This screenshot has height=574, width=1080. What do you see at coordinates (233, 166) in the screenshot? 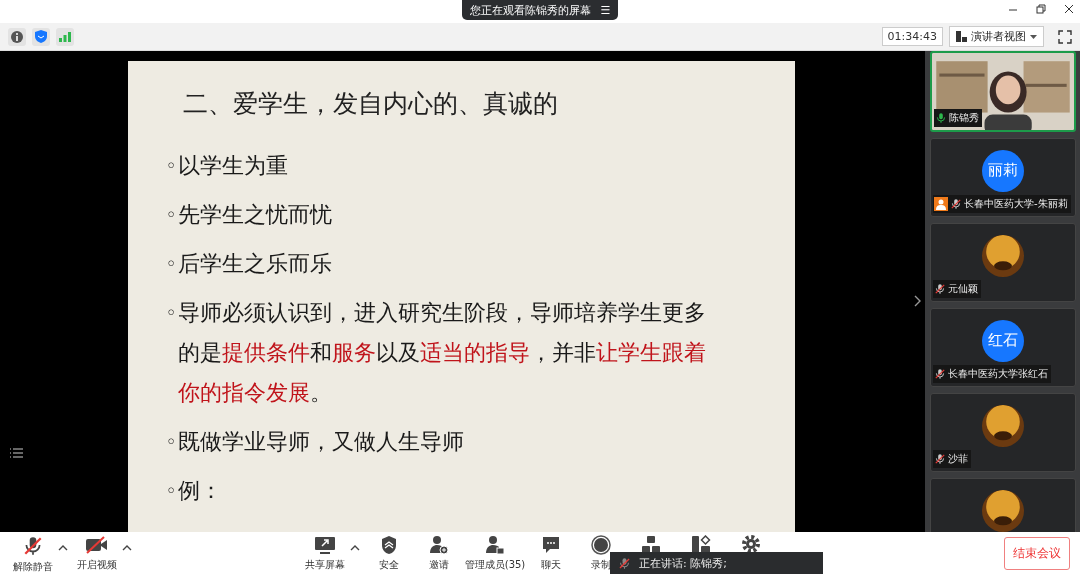
I see `bullet-text: 以学生为重` at bounding box center [233, 166].